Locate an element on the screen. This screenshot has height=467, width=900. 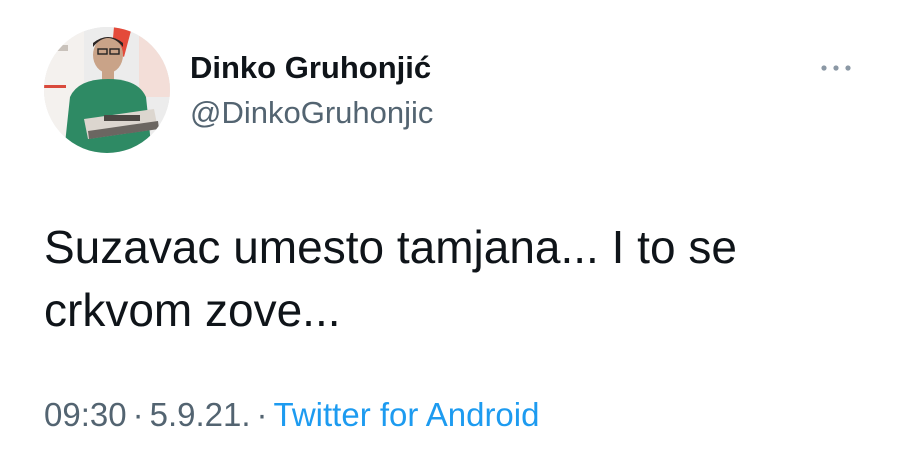
tweet-meta: 09:30 · 5.9.21. · Twitter for Android is located at coordinates (291, 415).